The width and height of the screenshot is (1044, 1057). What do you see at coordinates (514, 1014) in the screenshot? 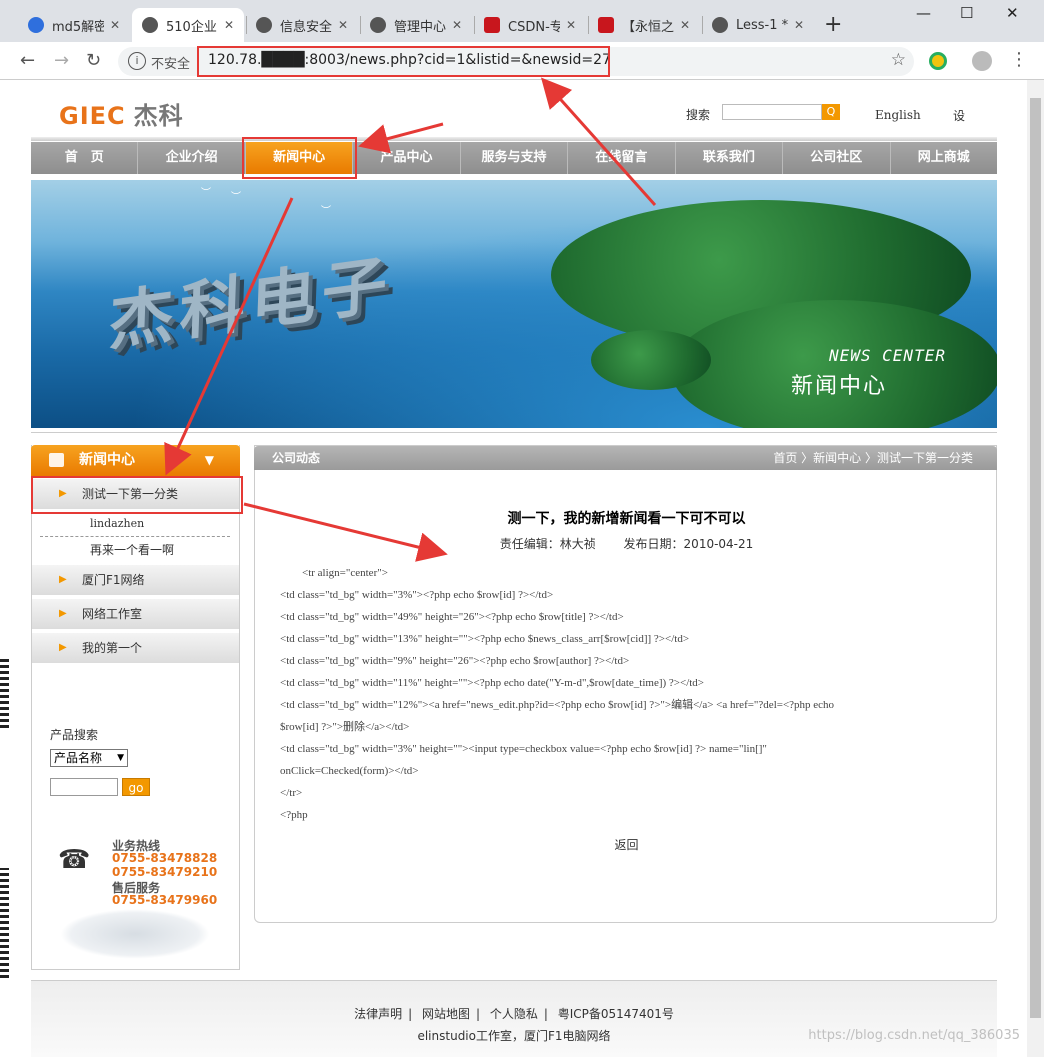
I see `footer-link-privacy: 个人隐私` at bounding box center [514, 1014].